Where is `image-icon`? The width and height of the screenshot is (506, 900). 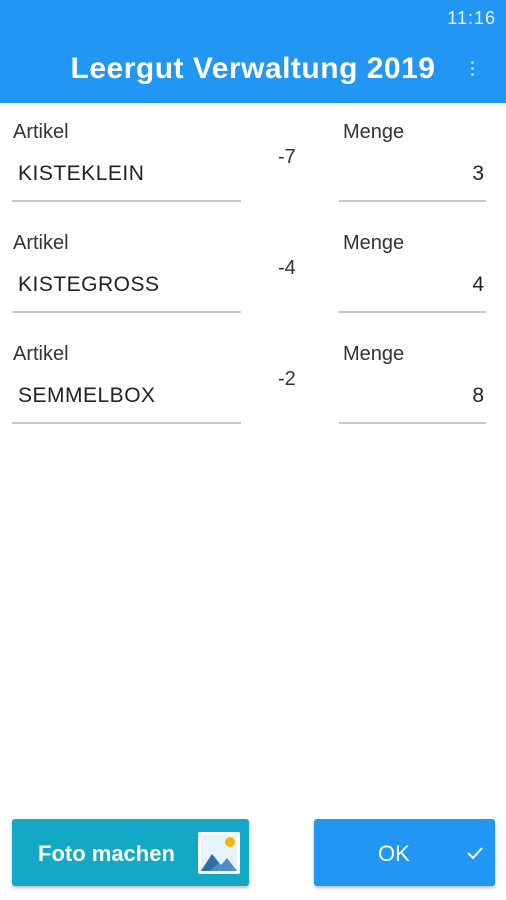 image-icon is located at coordinates (219, 853).